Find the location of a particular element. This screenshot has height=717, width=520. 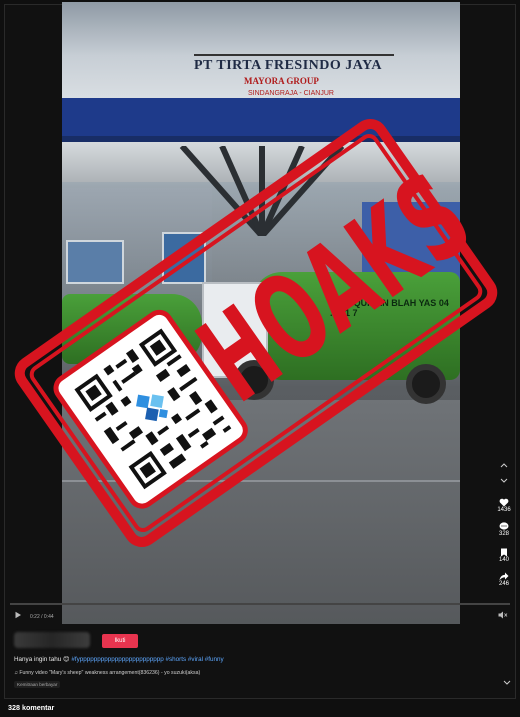

comment-count: 328 is located at coordinates (503, 534).